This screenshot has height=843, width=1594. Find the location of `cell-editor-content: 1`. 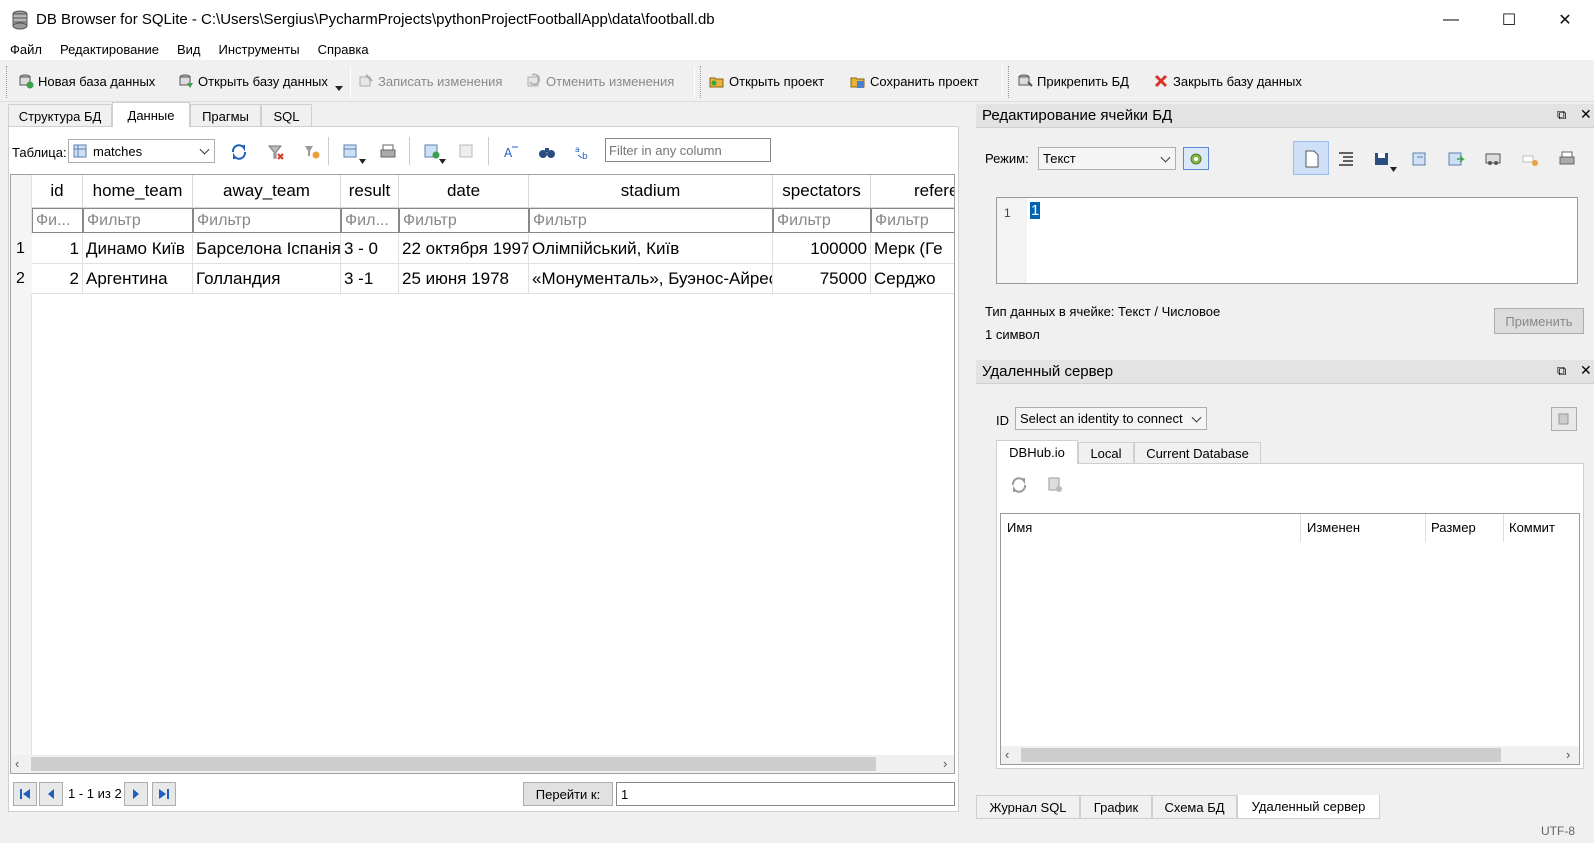

cell-editor-content: 1 is located at coordinates (1035, 210).